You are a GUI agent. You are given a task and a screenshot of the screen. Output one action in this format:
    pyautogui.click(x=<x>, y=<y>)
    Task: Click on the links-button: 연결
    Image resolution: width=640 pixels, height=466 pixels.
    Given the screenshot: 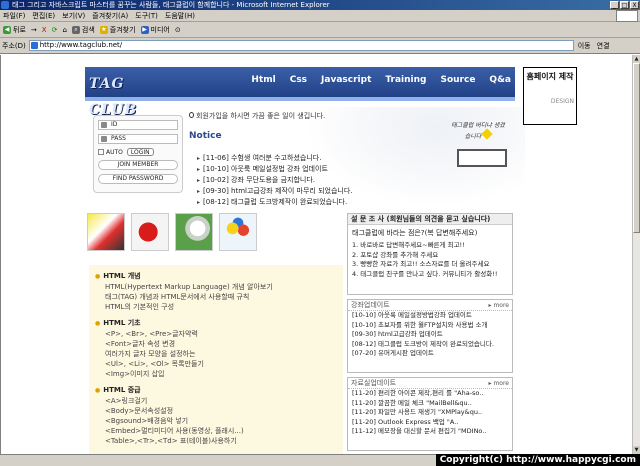 What is the action you would take?
    pyautogui.click(x=603, y=46)
    